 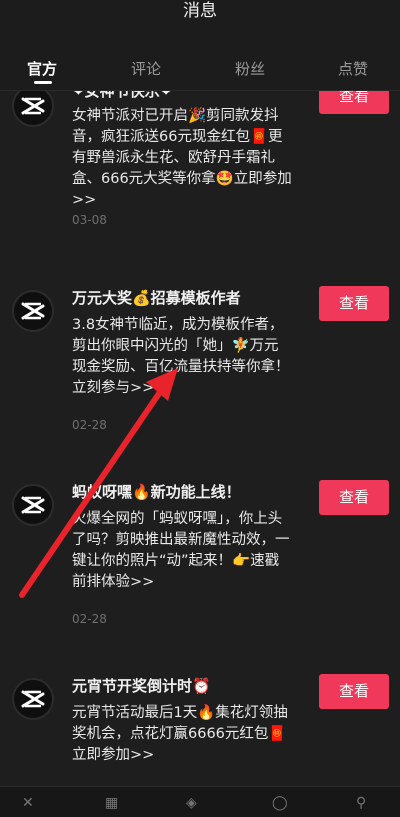 What do you see at coordinates (200, 11) in the screenshot?
I see `page-title: 消息` at bounding box center [200, 11].